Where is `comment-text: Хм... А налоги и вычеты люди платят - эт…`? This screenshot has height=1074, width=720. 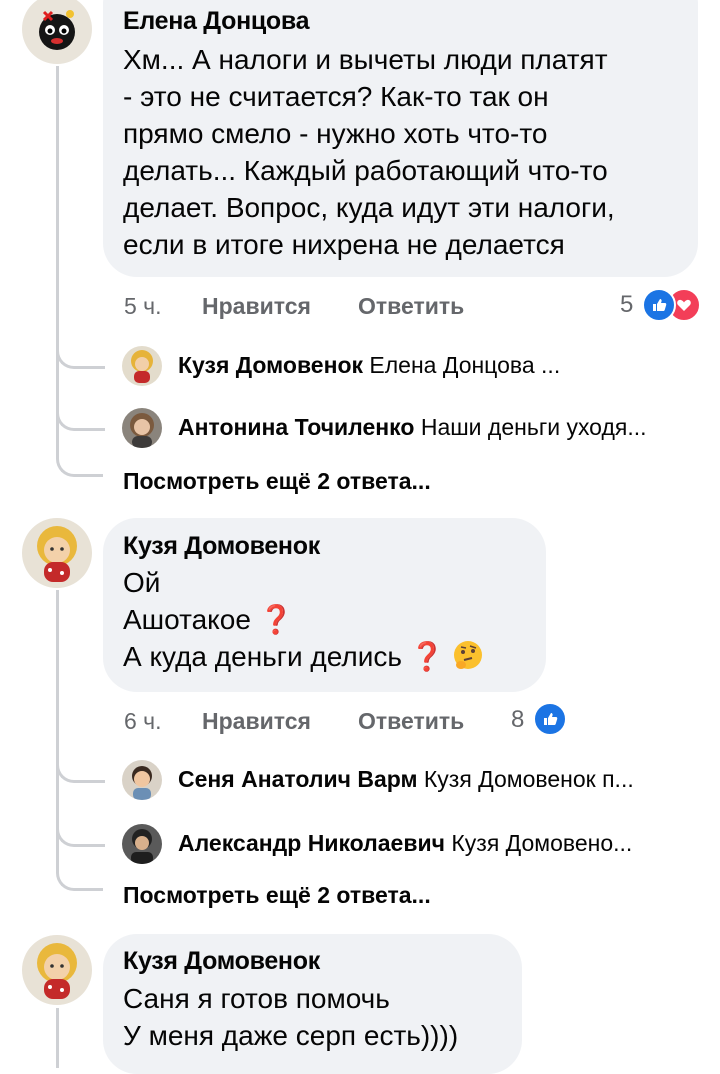 comment-text: Хм... А налоги и вычеты люди платят - эт… is located at coordinates (369, 152).